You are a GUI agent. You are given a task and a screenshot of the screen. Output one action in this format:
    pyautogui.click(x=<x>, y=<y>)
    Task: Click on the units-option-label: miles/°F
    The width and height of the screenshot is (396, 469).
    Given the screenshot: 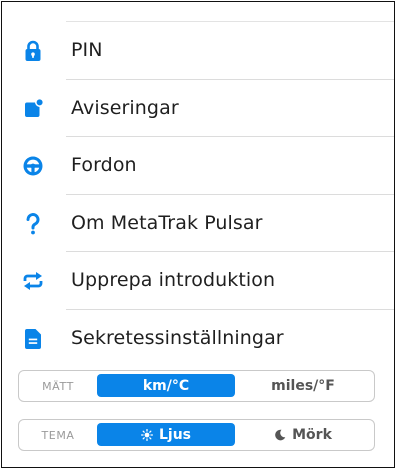 What is the action you would take?
    pyautogui.click(x=303, y=385)
    